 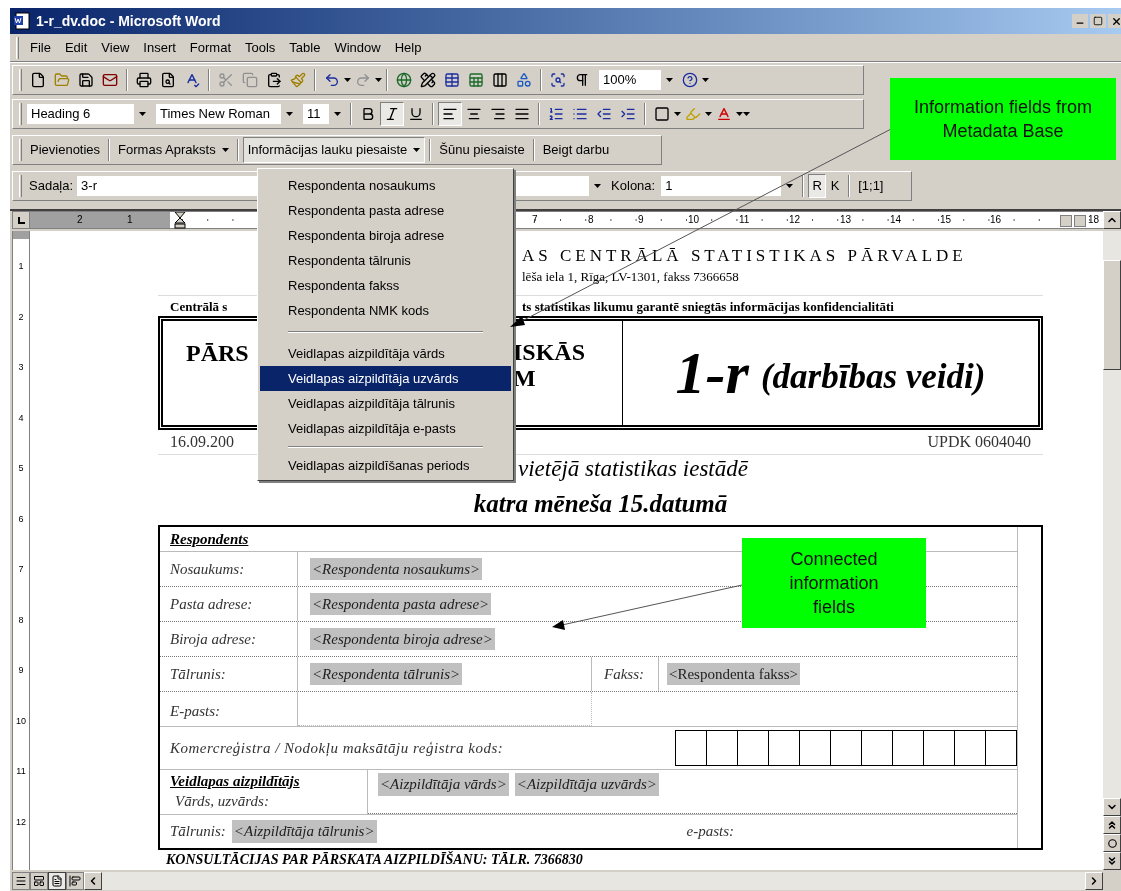 What do you see at coordinates (334, 150) in the screenshot?
I see `toolbar-button: Informācijas lauku piesaiste` at bounding box center [334, 150].